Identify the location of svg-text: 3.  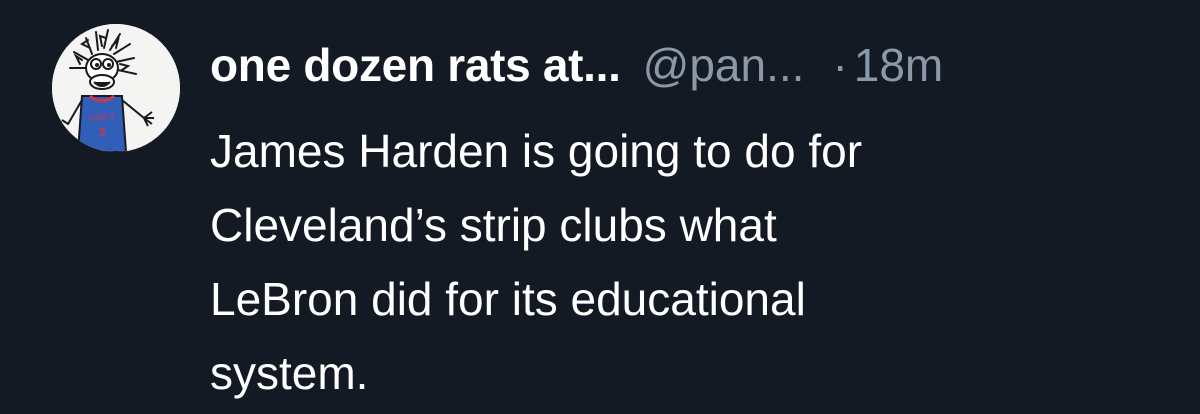
(102, 132).